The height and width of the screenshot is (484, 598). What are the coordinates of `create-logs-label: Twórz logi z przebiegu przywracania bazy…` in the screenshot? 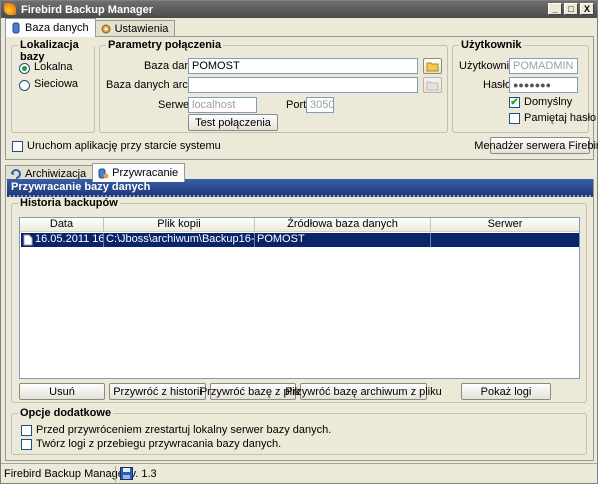 It's located at (159, 444).